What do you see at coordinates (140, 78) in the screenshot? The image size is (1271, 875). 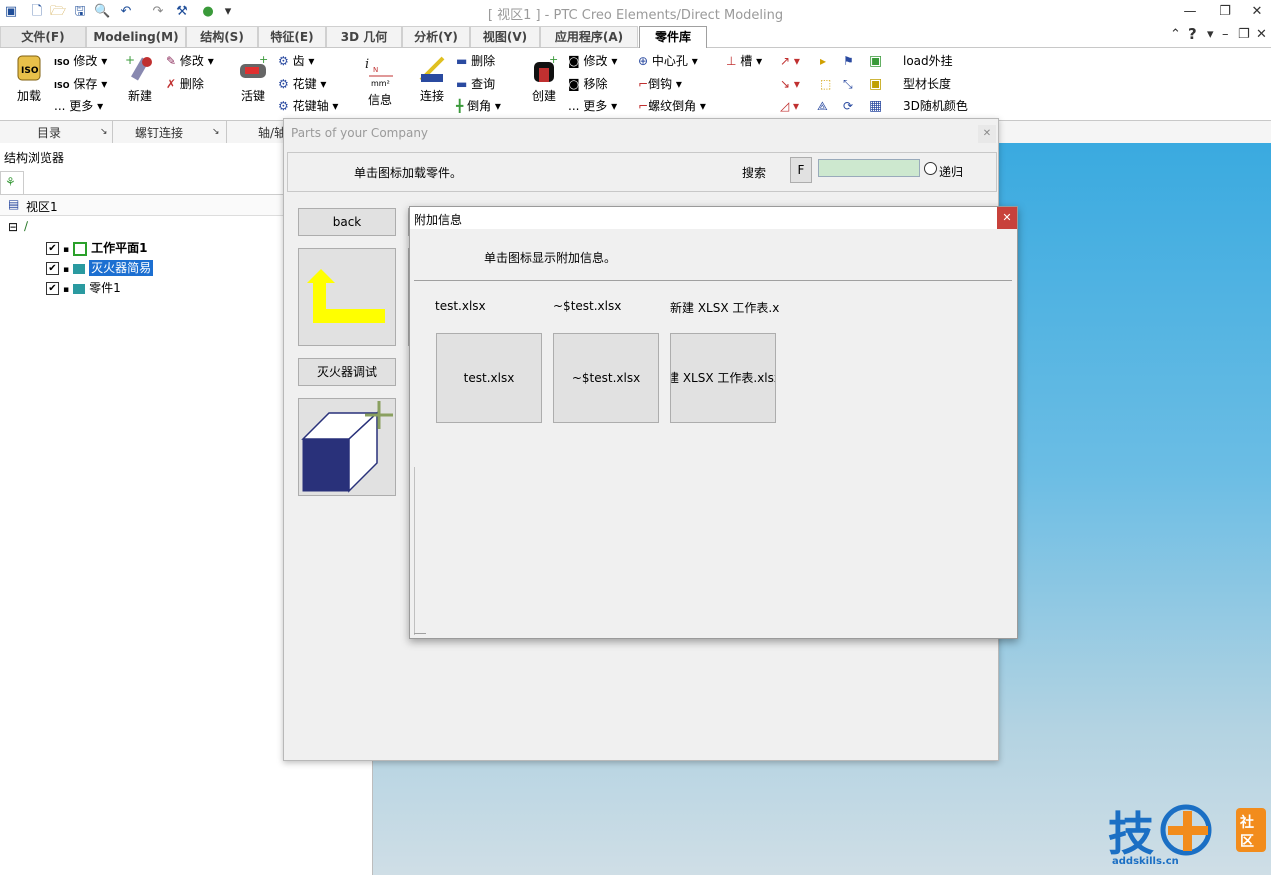 I see `new-screw-button: + 新建` at bounding box center [140, 78].